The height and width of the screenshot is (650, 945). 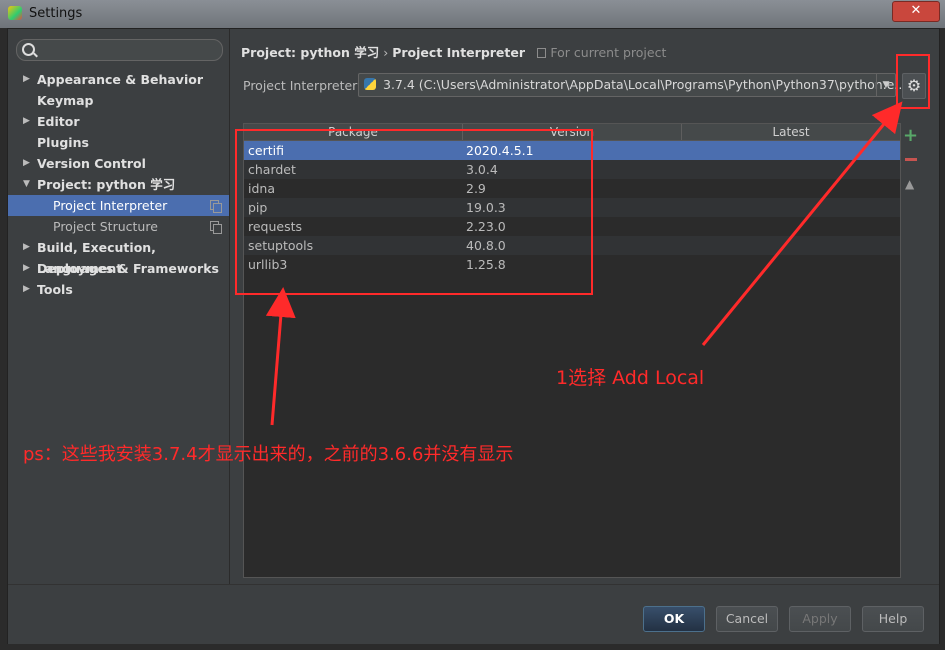 I want to click on annotation-ps-note: ps：这些我安装3.7.4才显示出来的，之前的3.6.6并没有显示, so click(x=268, y=454).